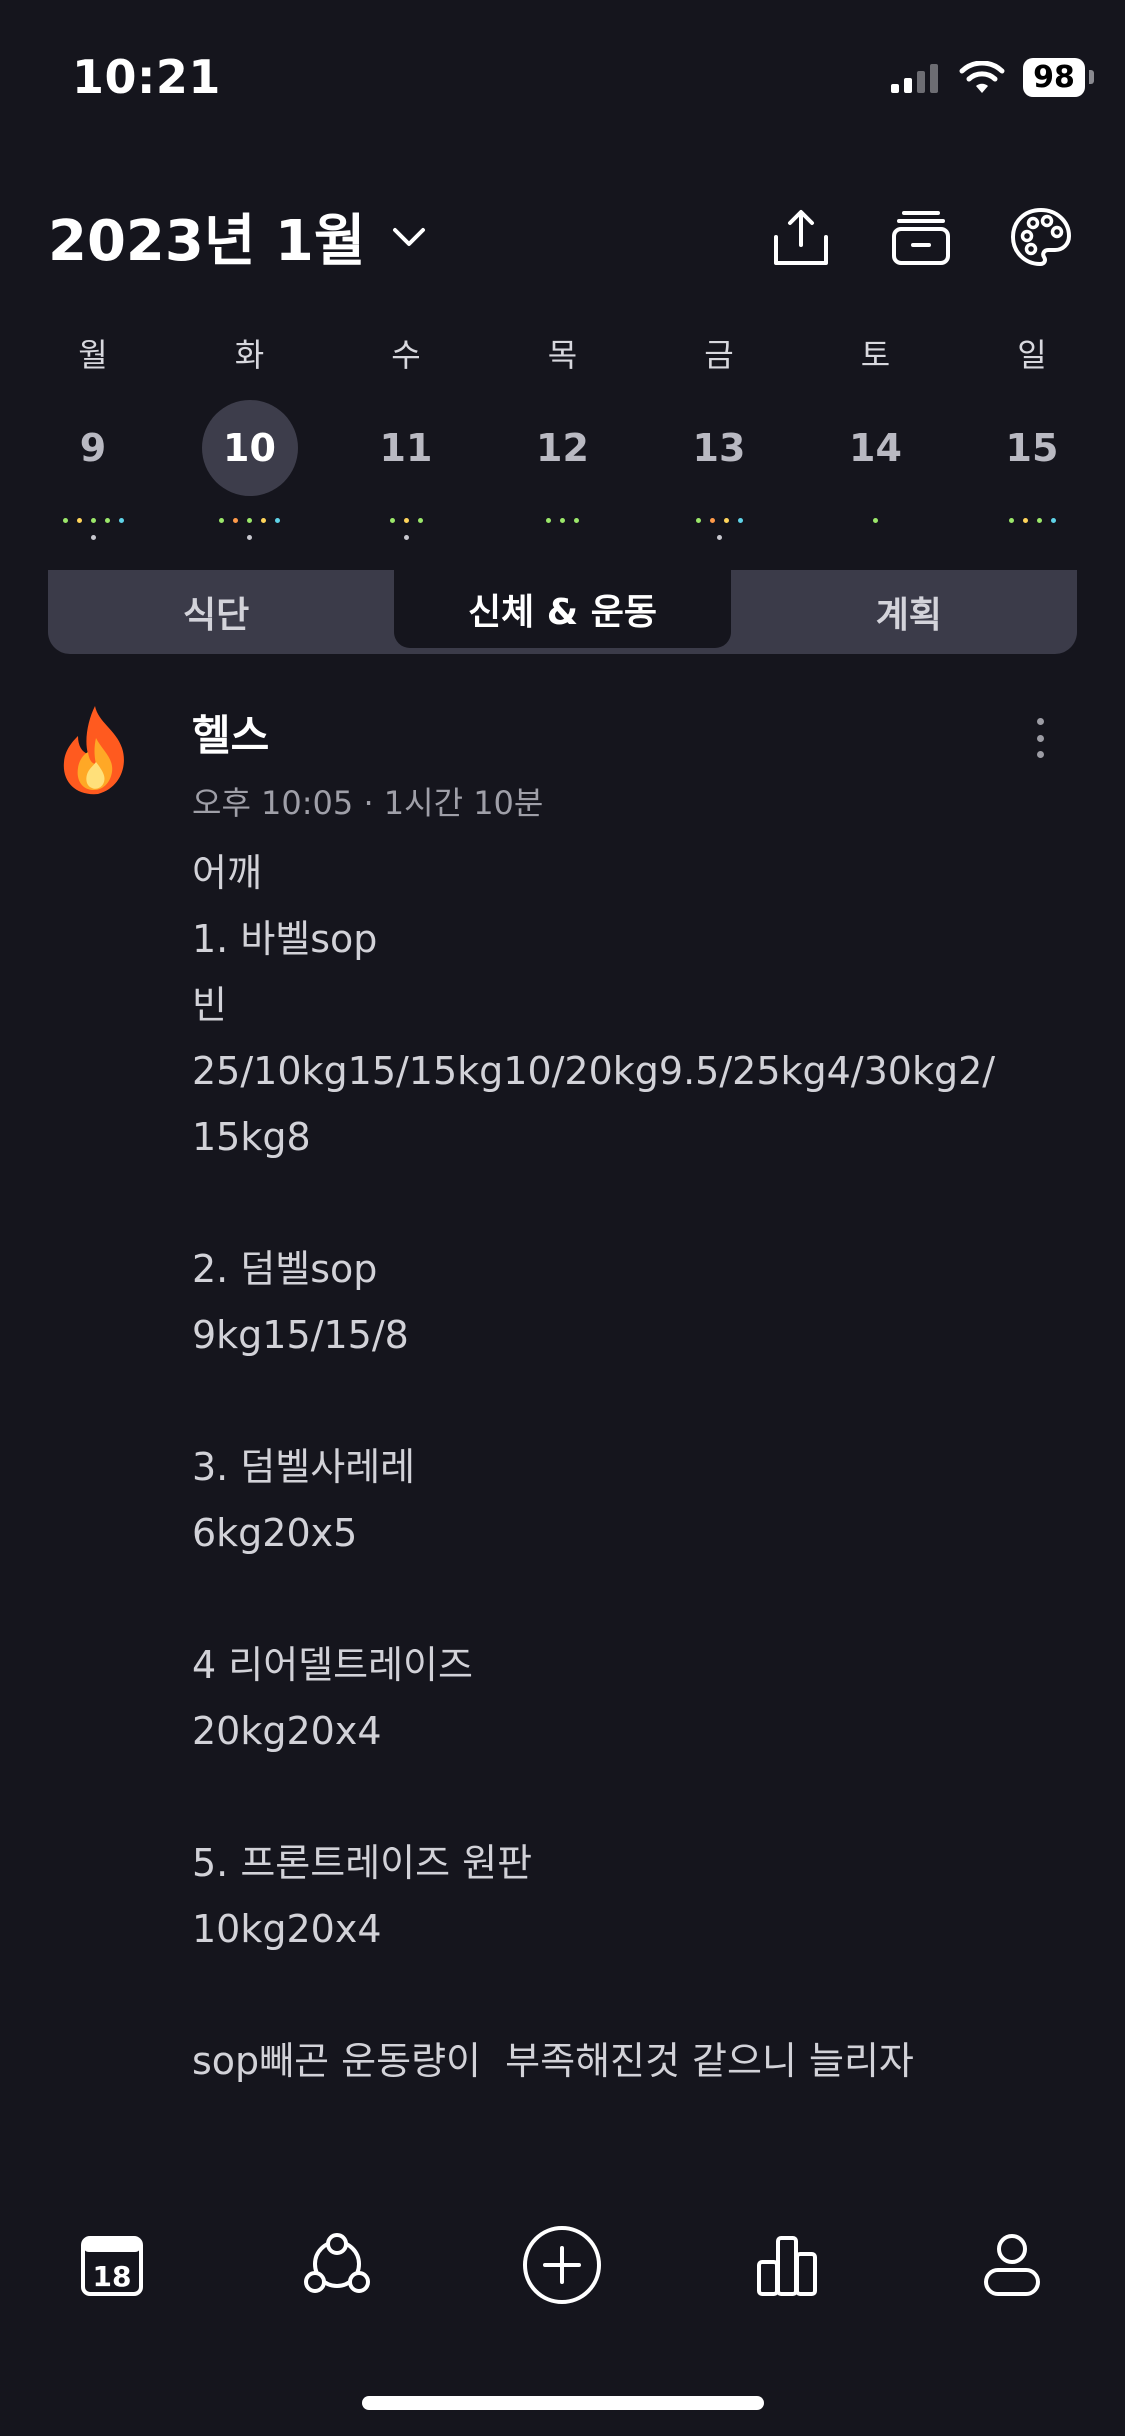 The width and height of the screenshot is (1125, 2436). Describe the element at coordinates (1032, 355) in the screenshot. I see `day-name: 일` at that location.